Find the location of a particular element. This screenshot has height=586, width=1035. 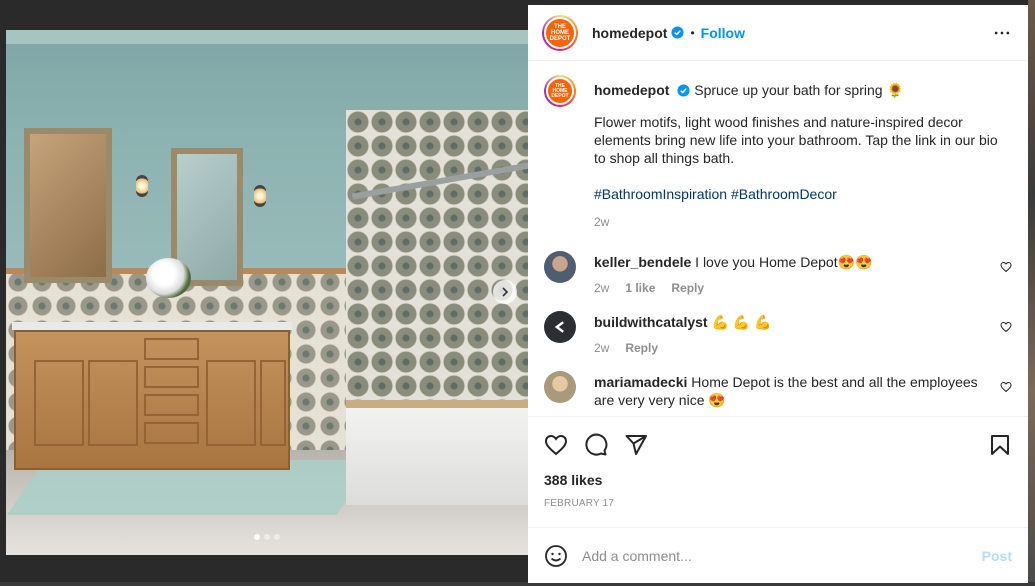

carousel-dots is located at coordinates (267, 537).